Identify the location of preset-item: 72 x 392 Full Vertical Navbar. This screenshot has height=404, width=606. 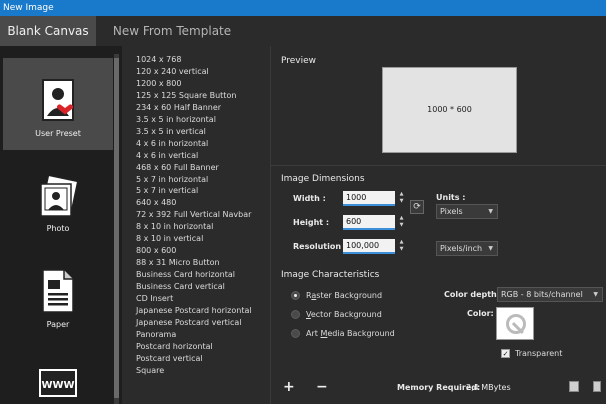
(193, 214).